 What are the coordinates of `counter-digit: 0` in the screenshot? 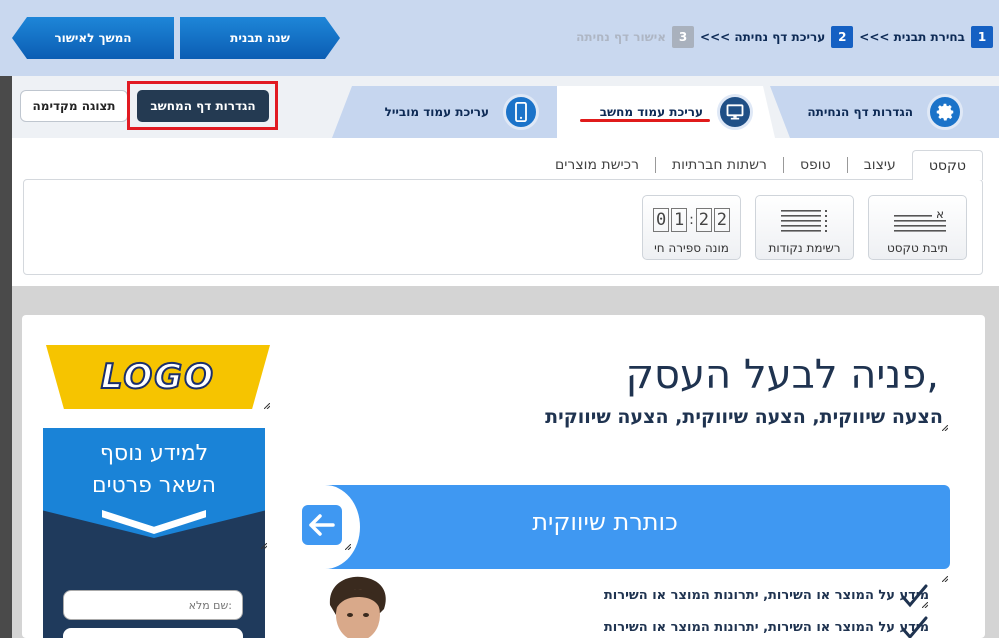 It's located at (661, 220).